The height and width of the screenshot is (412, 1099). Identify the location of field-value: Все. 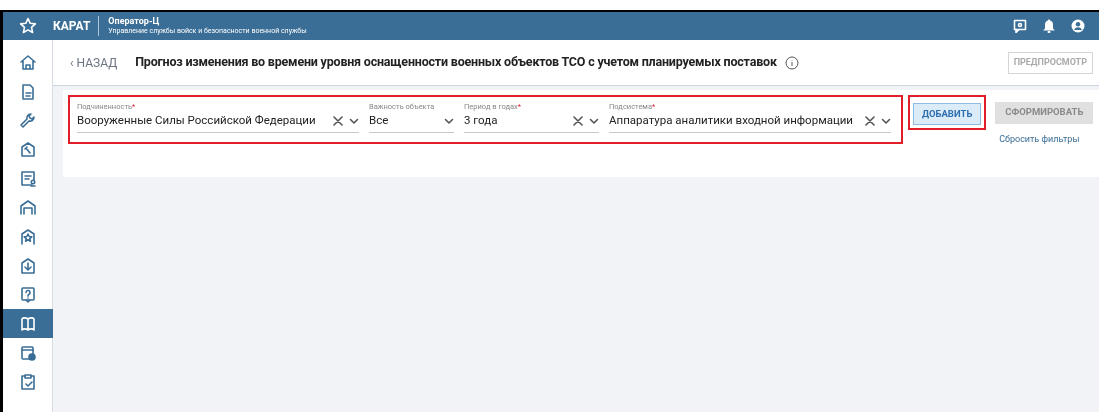
(379, 121).